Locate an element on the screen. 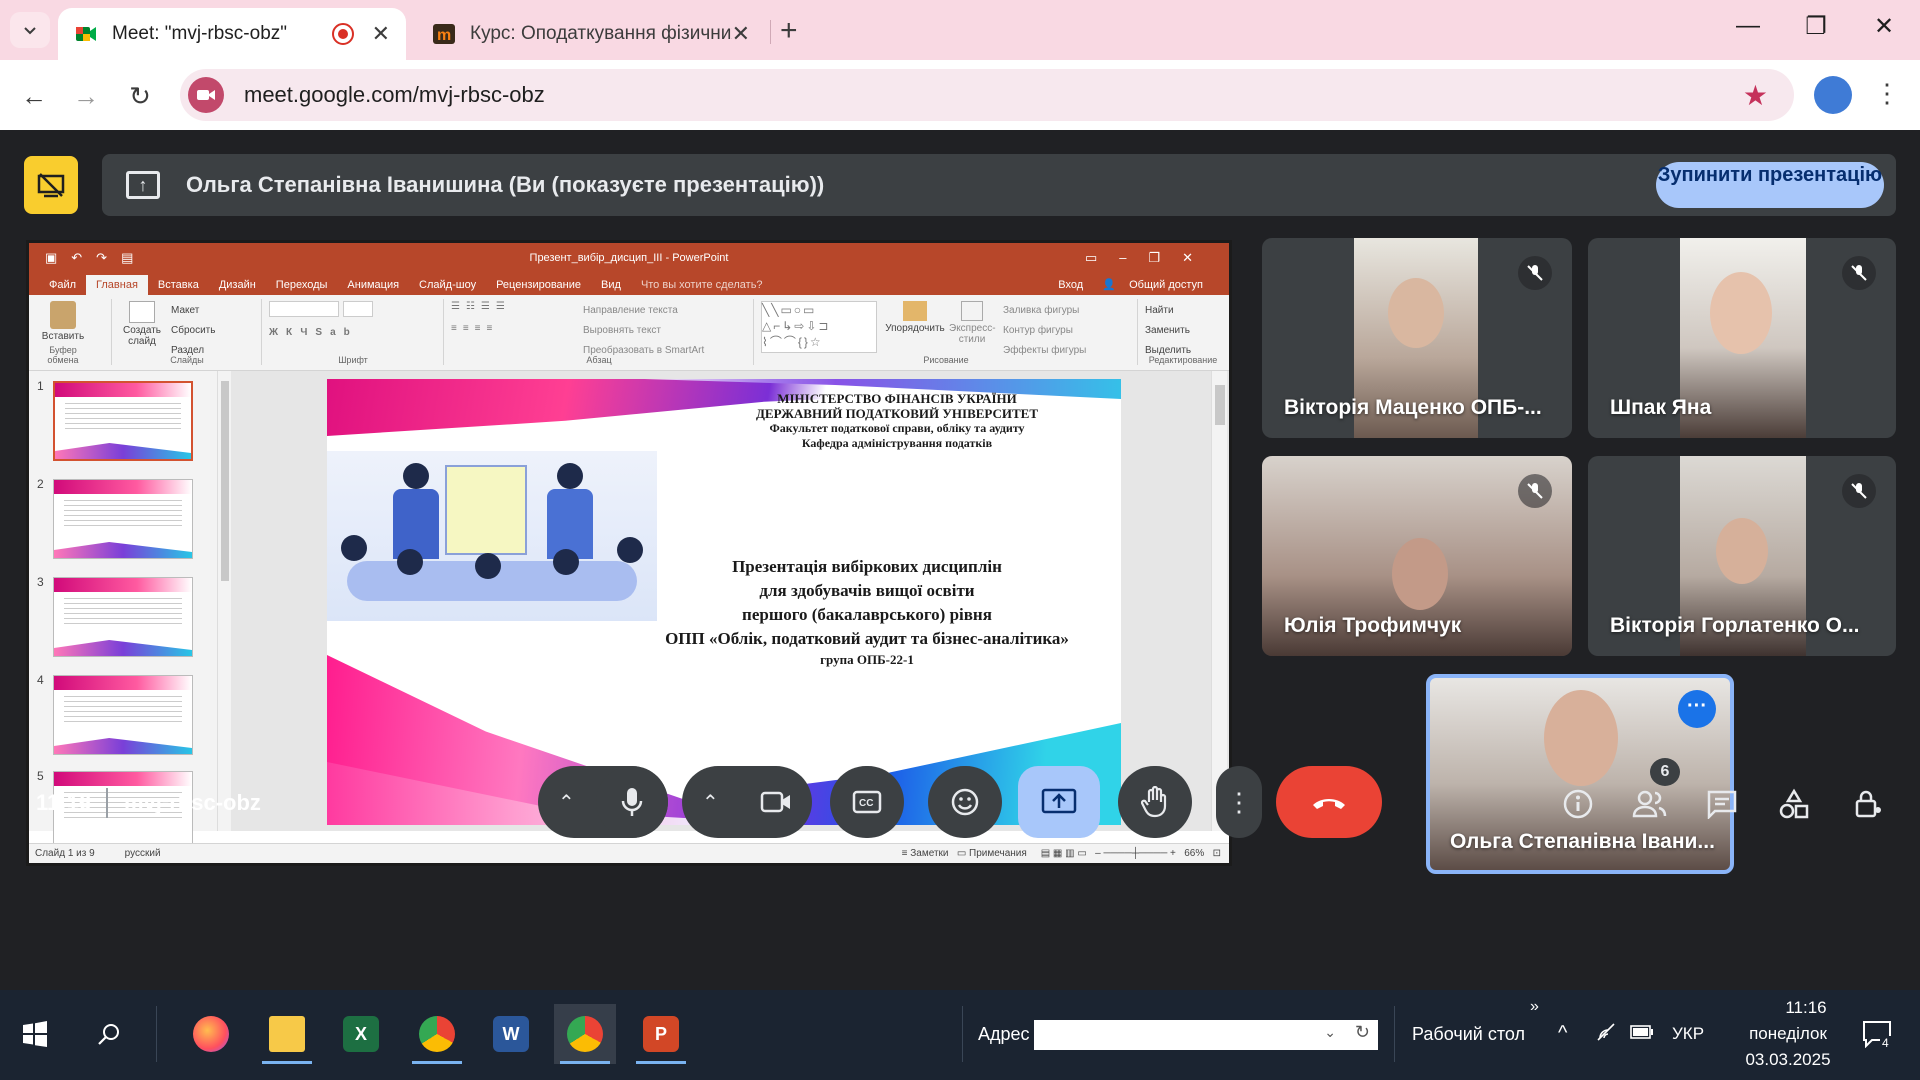 The image size is (1920, 1080). taskbar-powerpoint: P is located at coordinates (661, 1034).